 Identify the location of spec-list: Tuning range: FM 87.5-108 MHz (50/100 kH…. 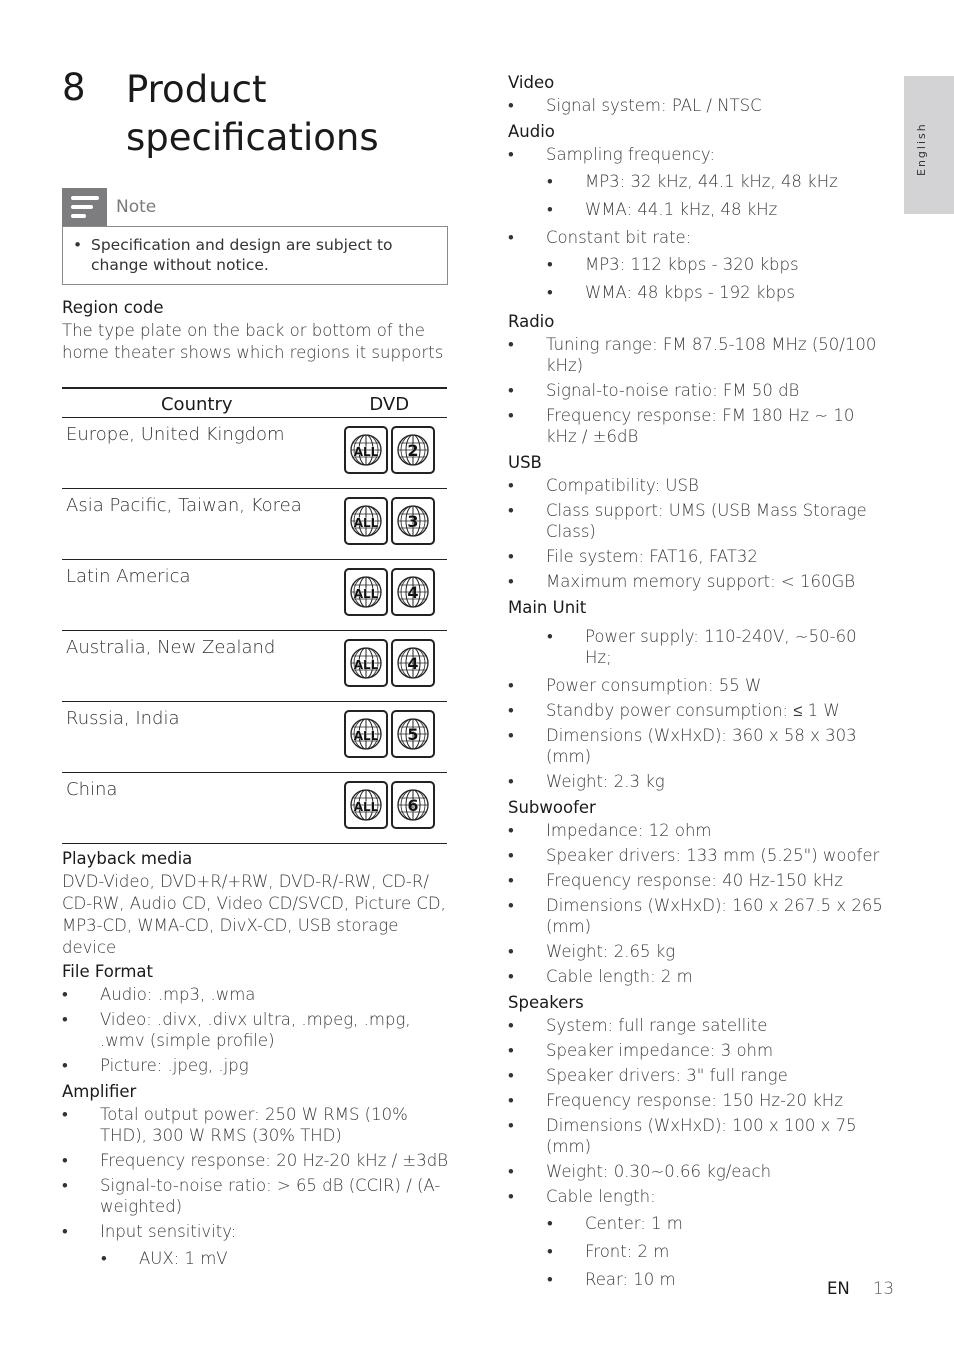
(698, 390).